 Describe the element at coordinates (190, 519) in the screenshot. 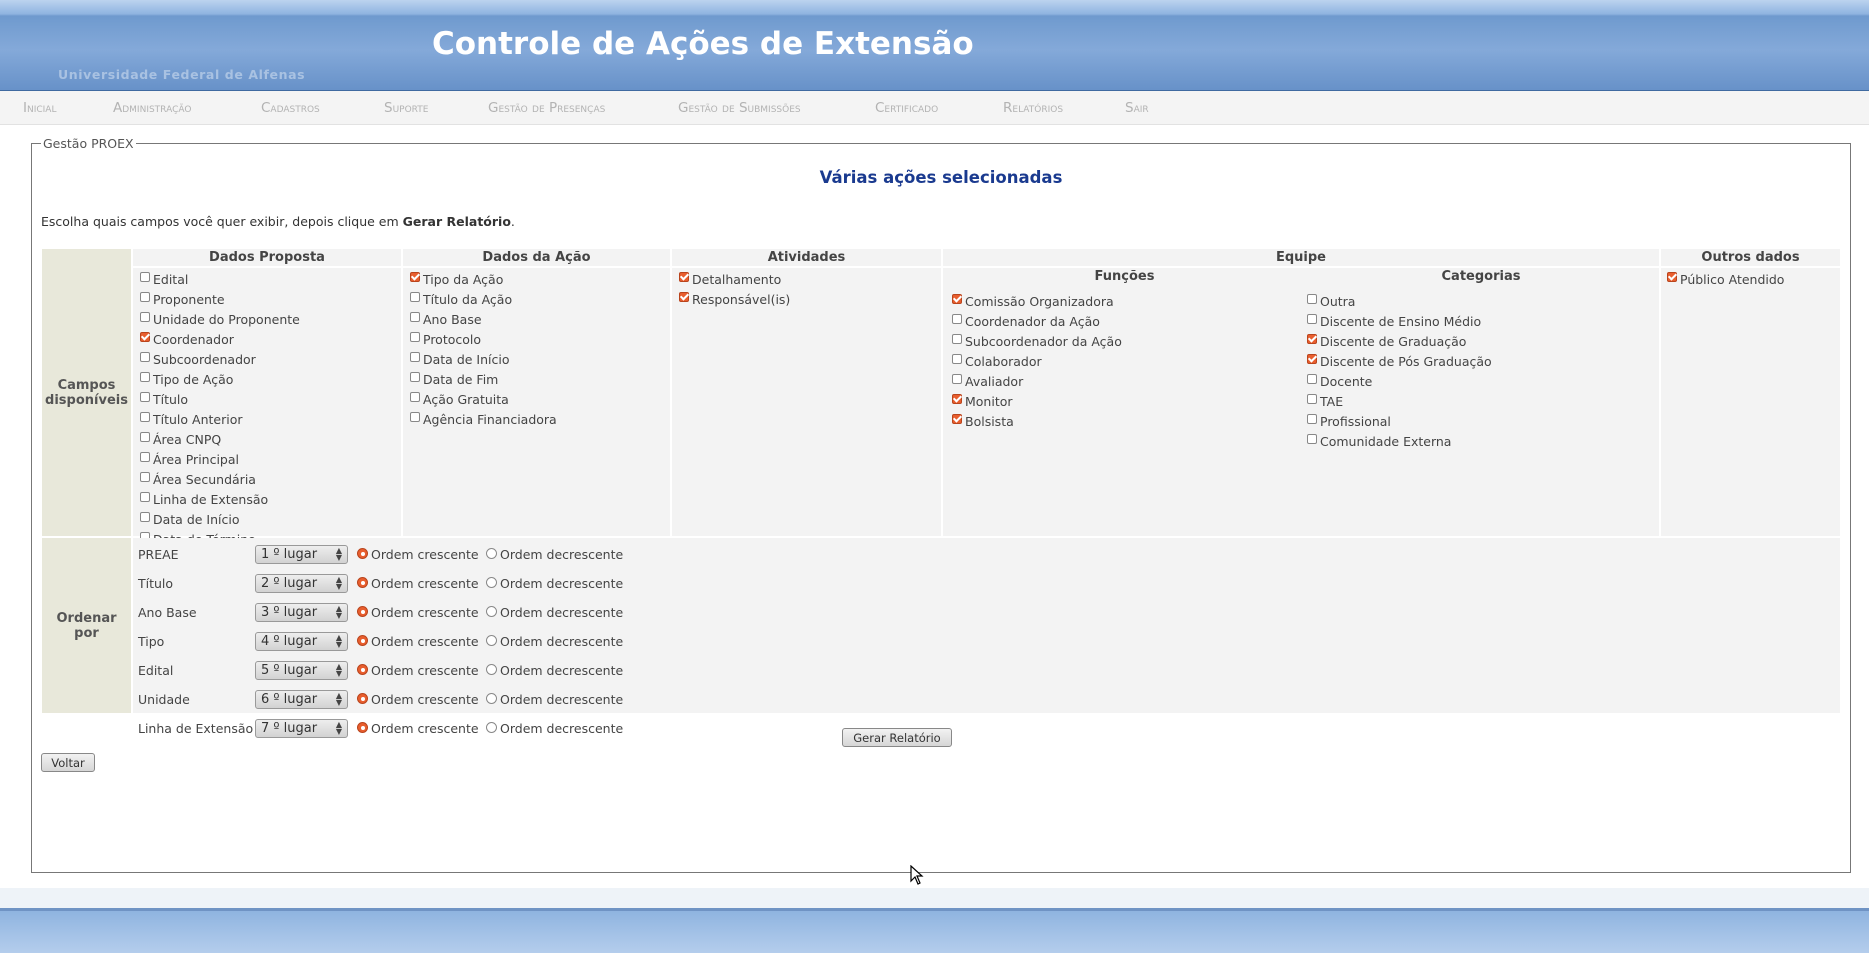

I see `dados-proposta-option: Data de Início` at that location.